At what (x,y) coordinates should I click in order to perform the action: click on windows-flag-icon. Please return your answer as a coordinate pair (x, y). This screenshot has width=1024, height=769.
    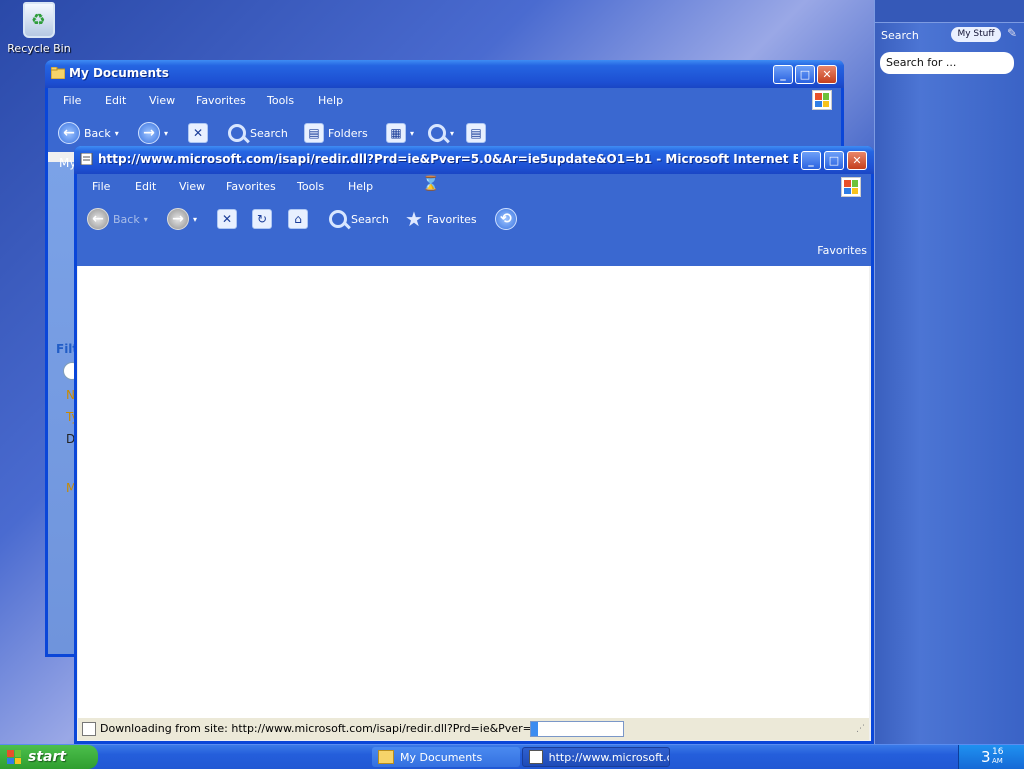
    Looking at the image, I should click on (14, 757).